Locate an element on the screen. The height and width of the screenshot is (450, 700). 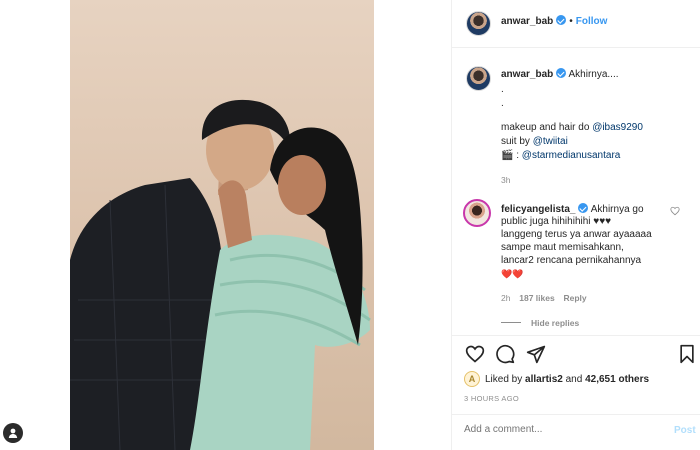
owner-username: anwar_bab is located at coordinates (527, 21).